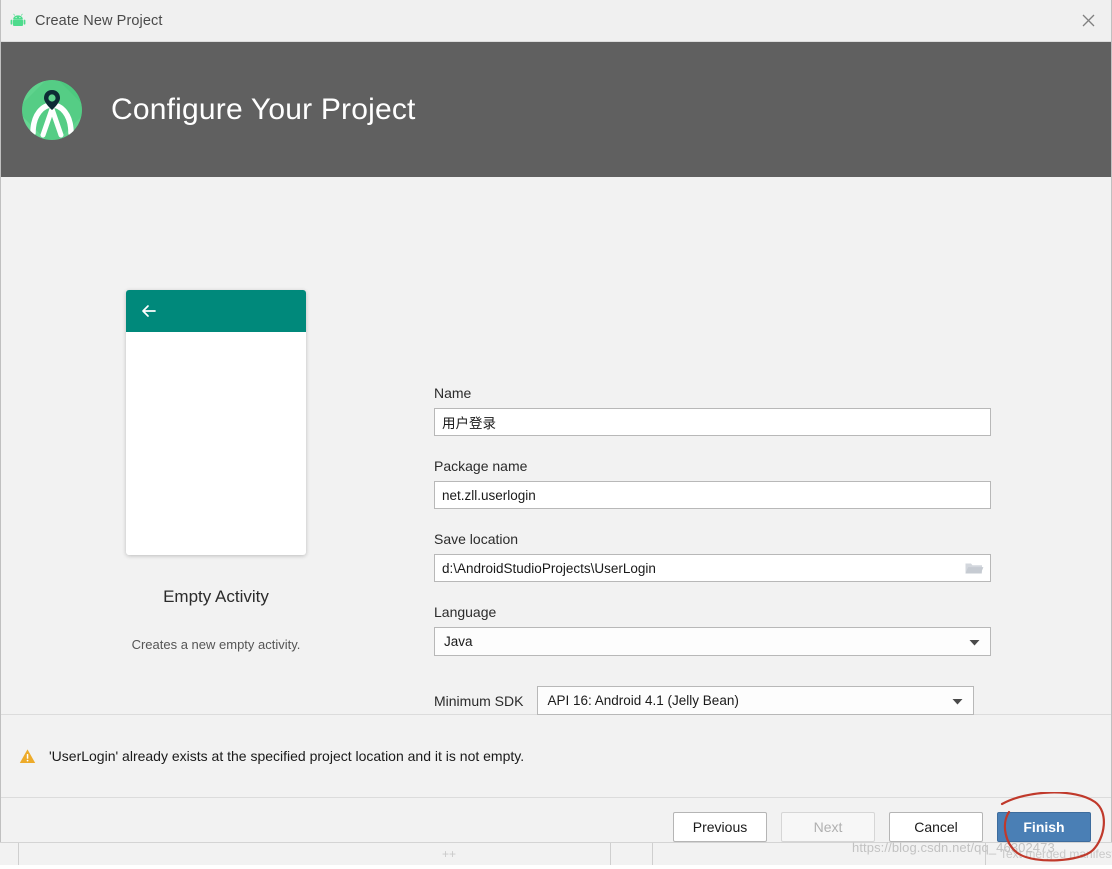 This screenshot has height=869, width=1112. What do you see at coordinates (549, 568) in the screenshot?
I see `save-location-input-value: d:\AndroidStudioProjects\UserLogin` at bounding box center [549, 568].